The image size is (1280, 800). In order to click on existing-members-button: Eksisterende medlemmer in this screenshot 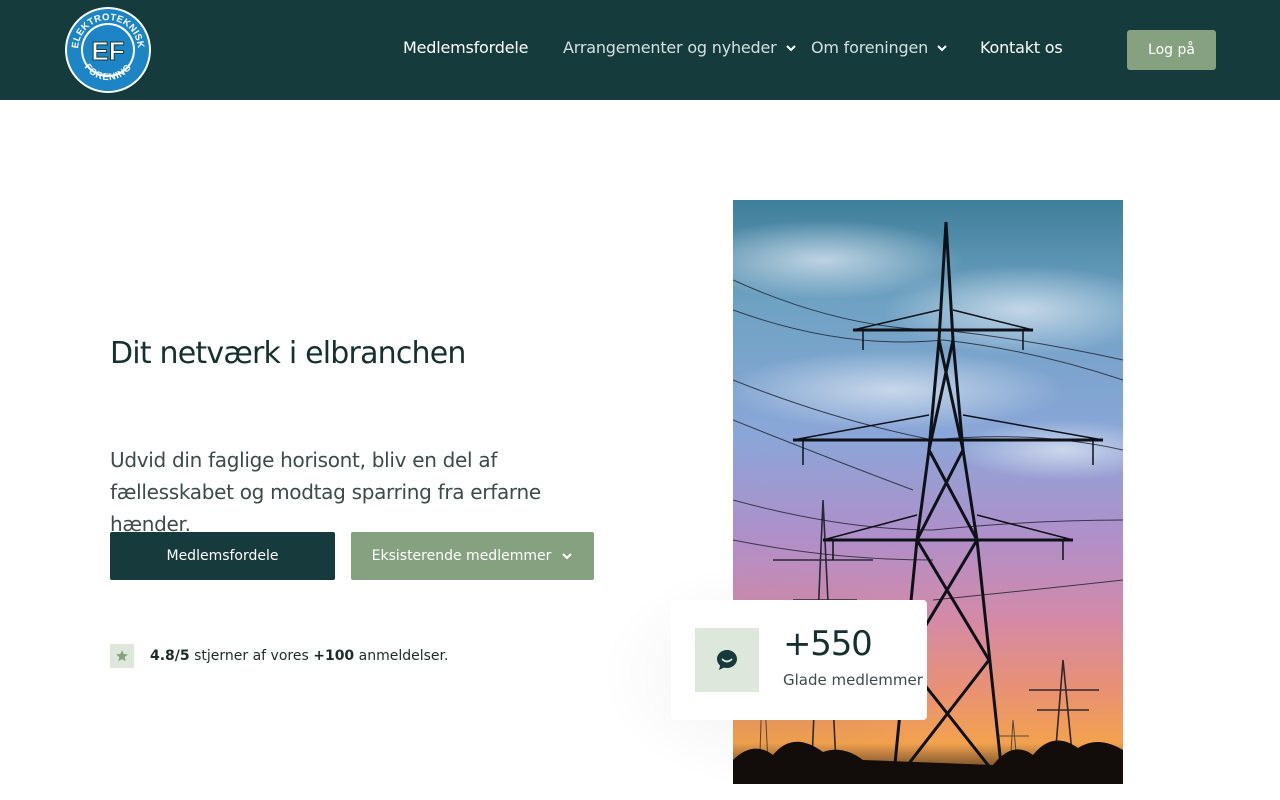, I will do `click(472, 556)`.